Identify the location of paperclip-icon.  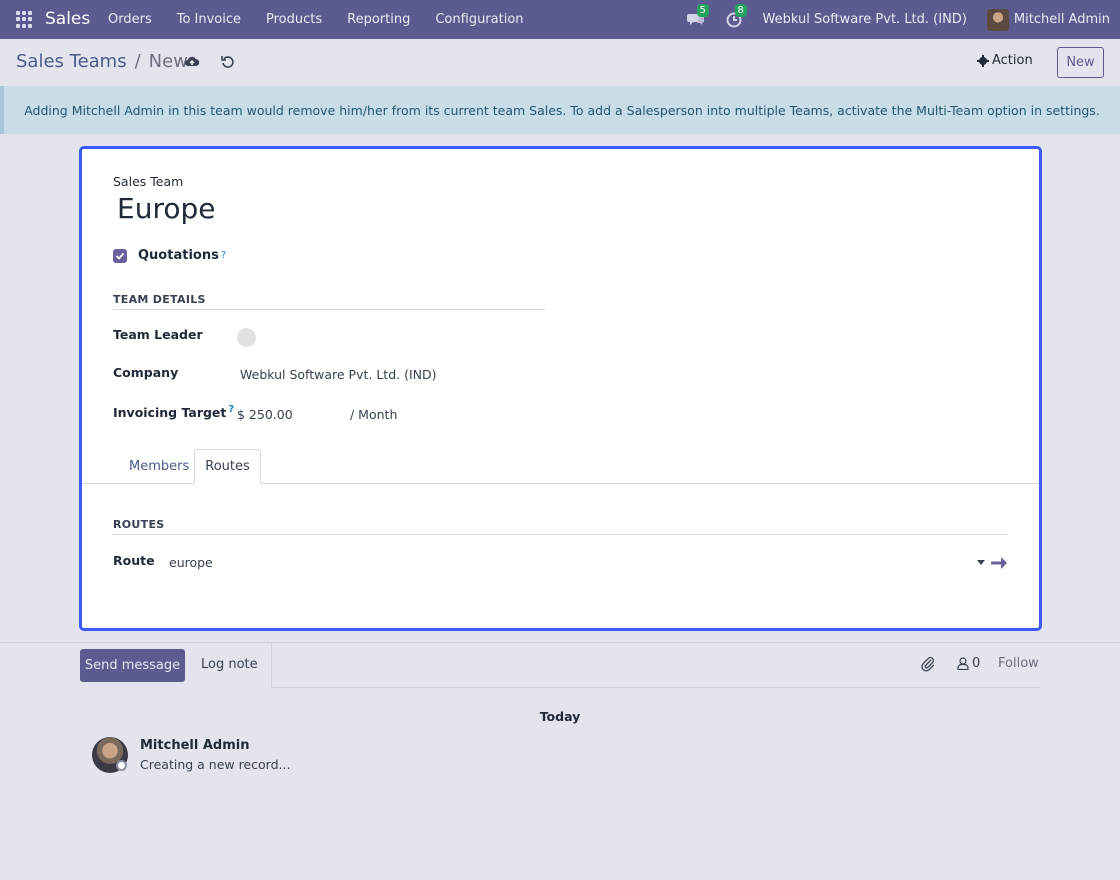
(928, 664).